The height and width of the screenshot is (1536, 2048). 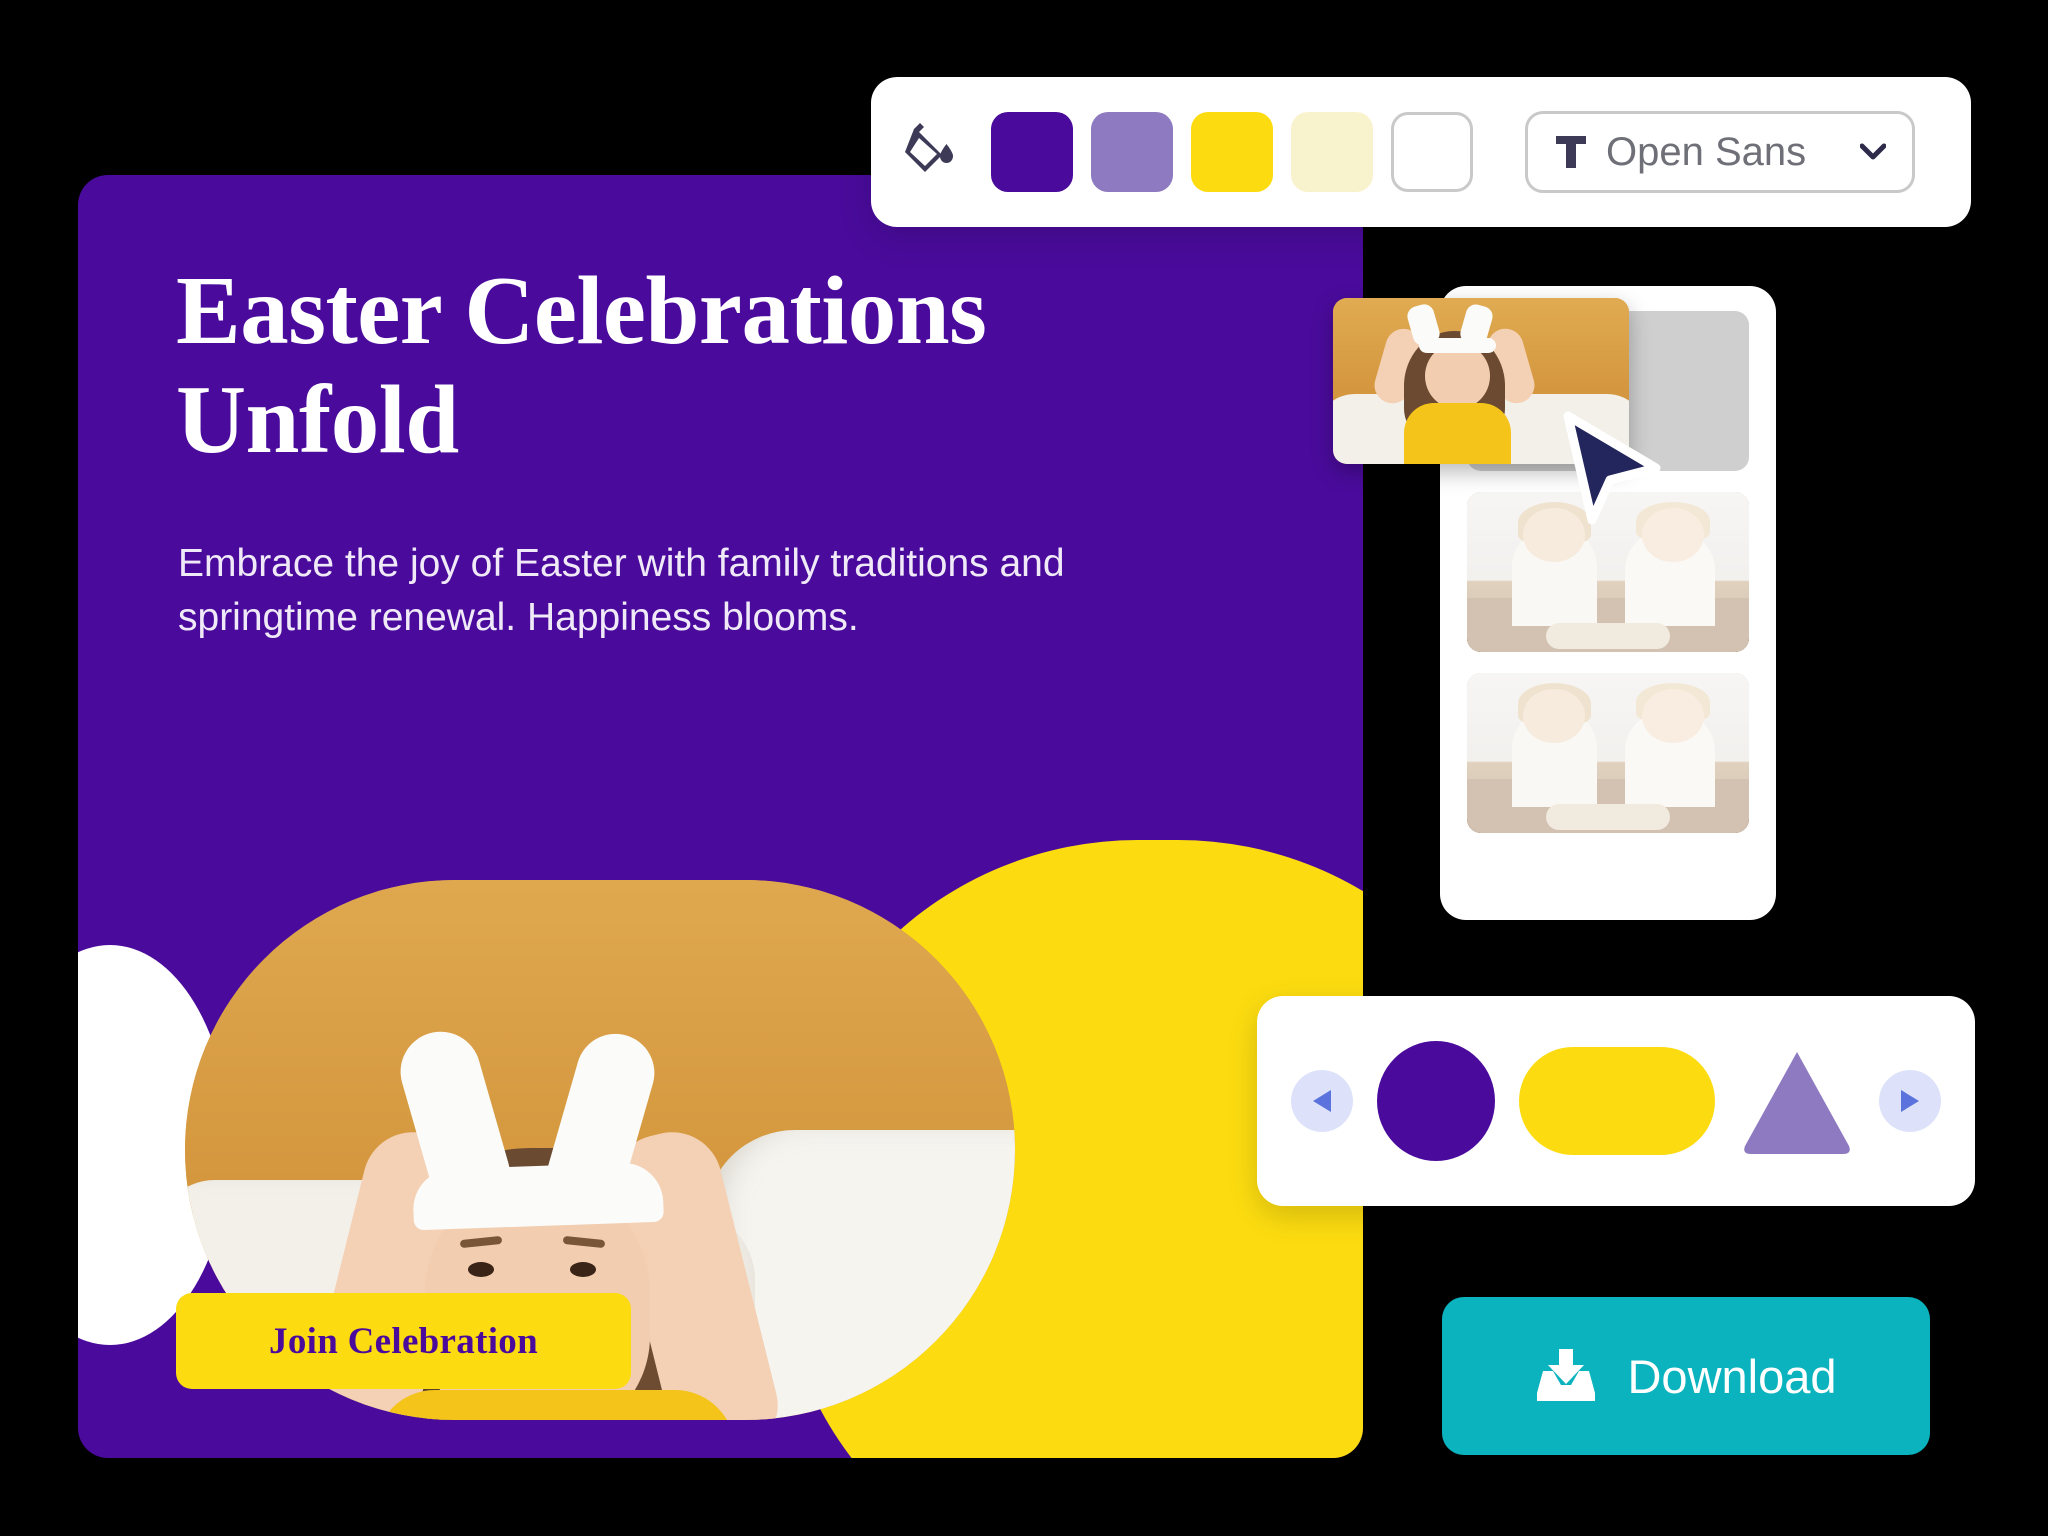 I want to click on shape-rounded-rectangle, so click(x=1617, y=1101).